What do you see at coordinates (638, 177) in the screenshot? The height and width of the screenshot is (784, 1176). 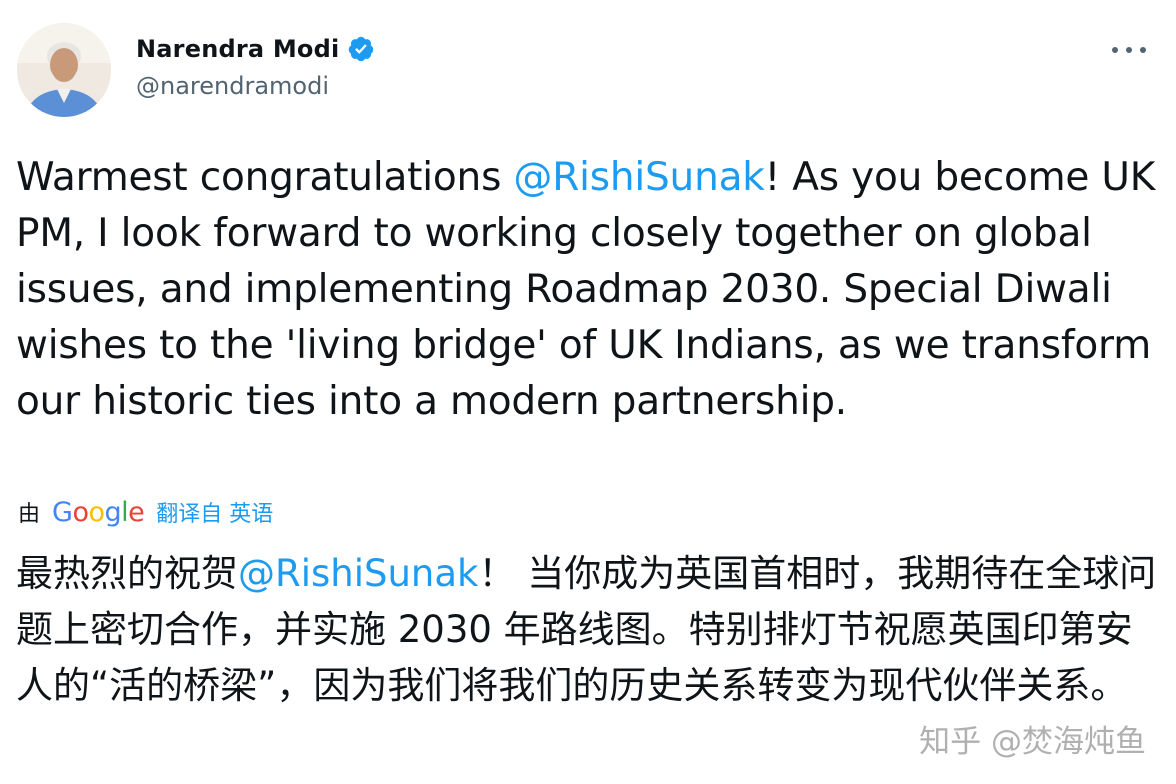 I see `mention-link: @RishiSunak` at bounding box center [638, 177].